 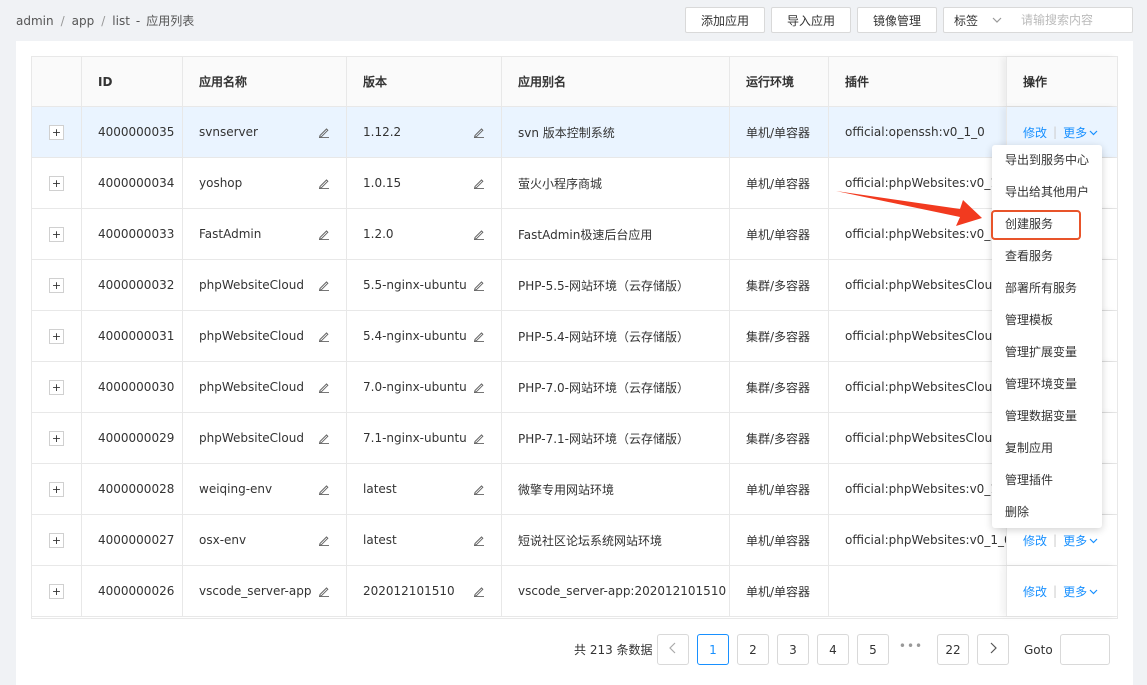 I want to click on pagination-ellipsis: •••, so click(x=911, y=646).